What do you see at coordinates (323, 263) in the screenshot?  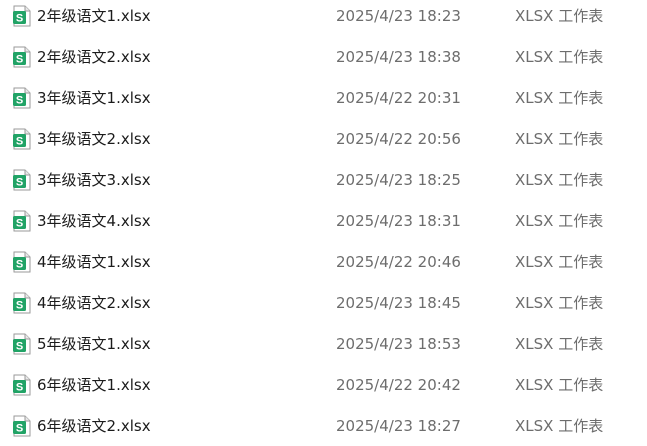 I see `file-row: S 4年级语文1.xlsx 2025/4/22 20:46 XLSX 工作表` at bounding box center [323, 263].